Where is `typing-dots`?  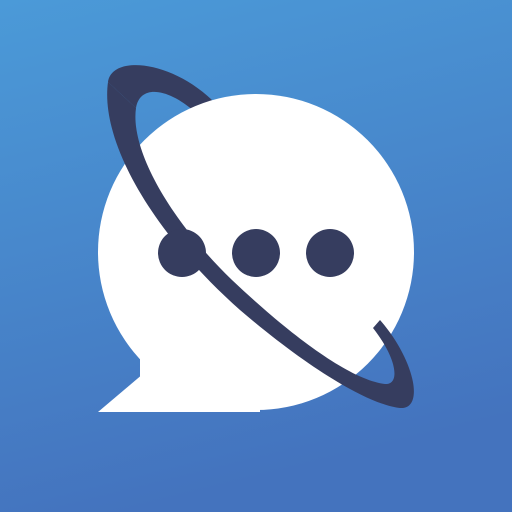 typing-dots is located at coordinates (256, 253).